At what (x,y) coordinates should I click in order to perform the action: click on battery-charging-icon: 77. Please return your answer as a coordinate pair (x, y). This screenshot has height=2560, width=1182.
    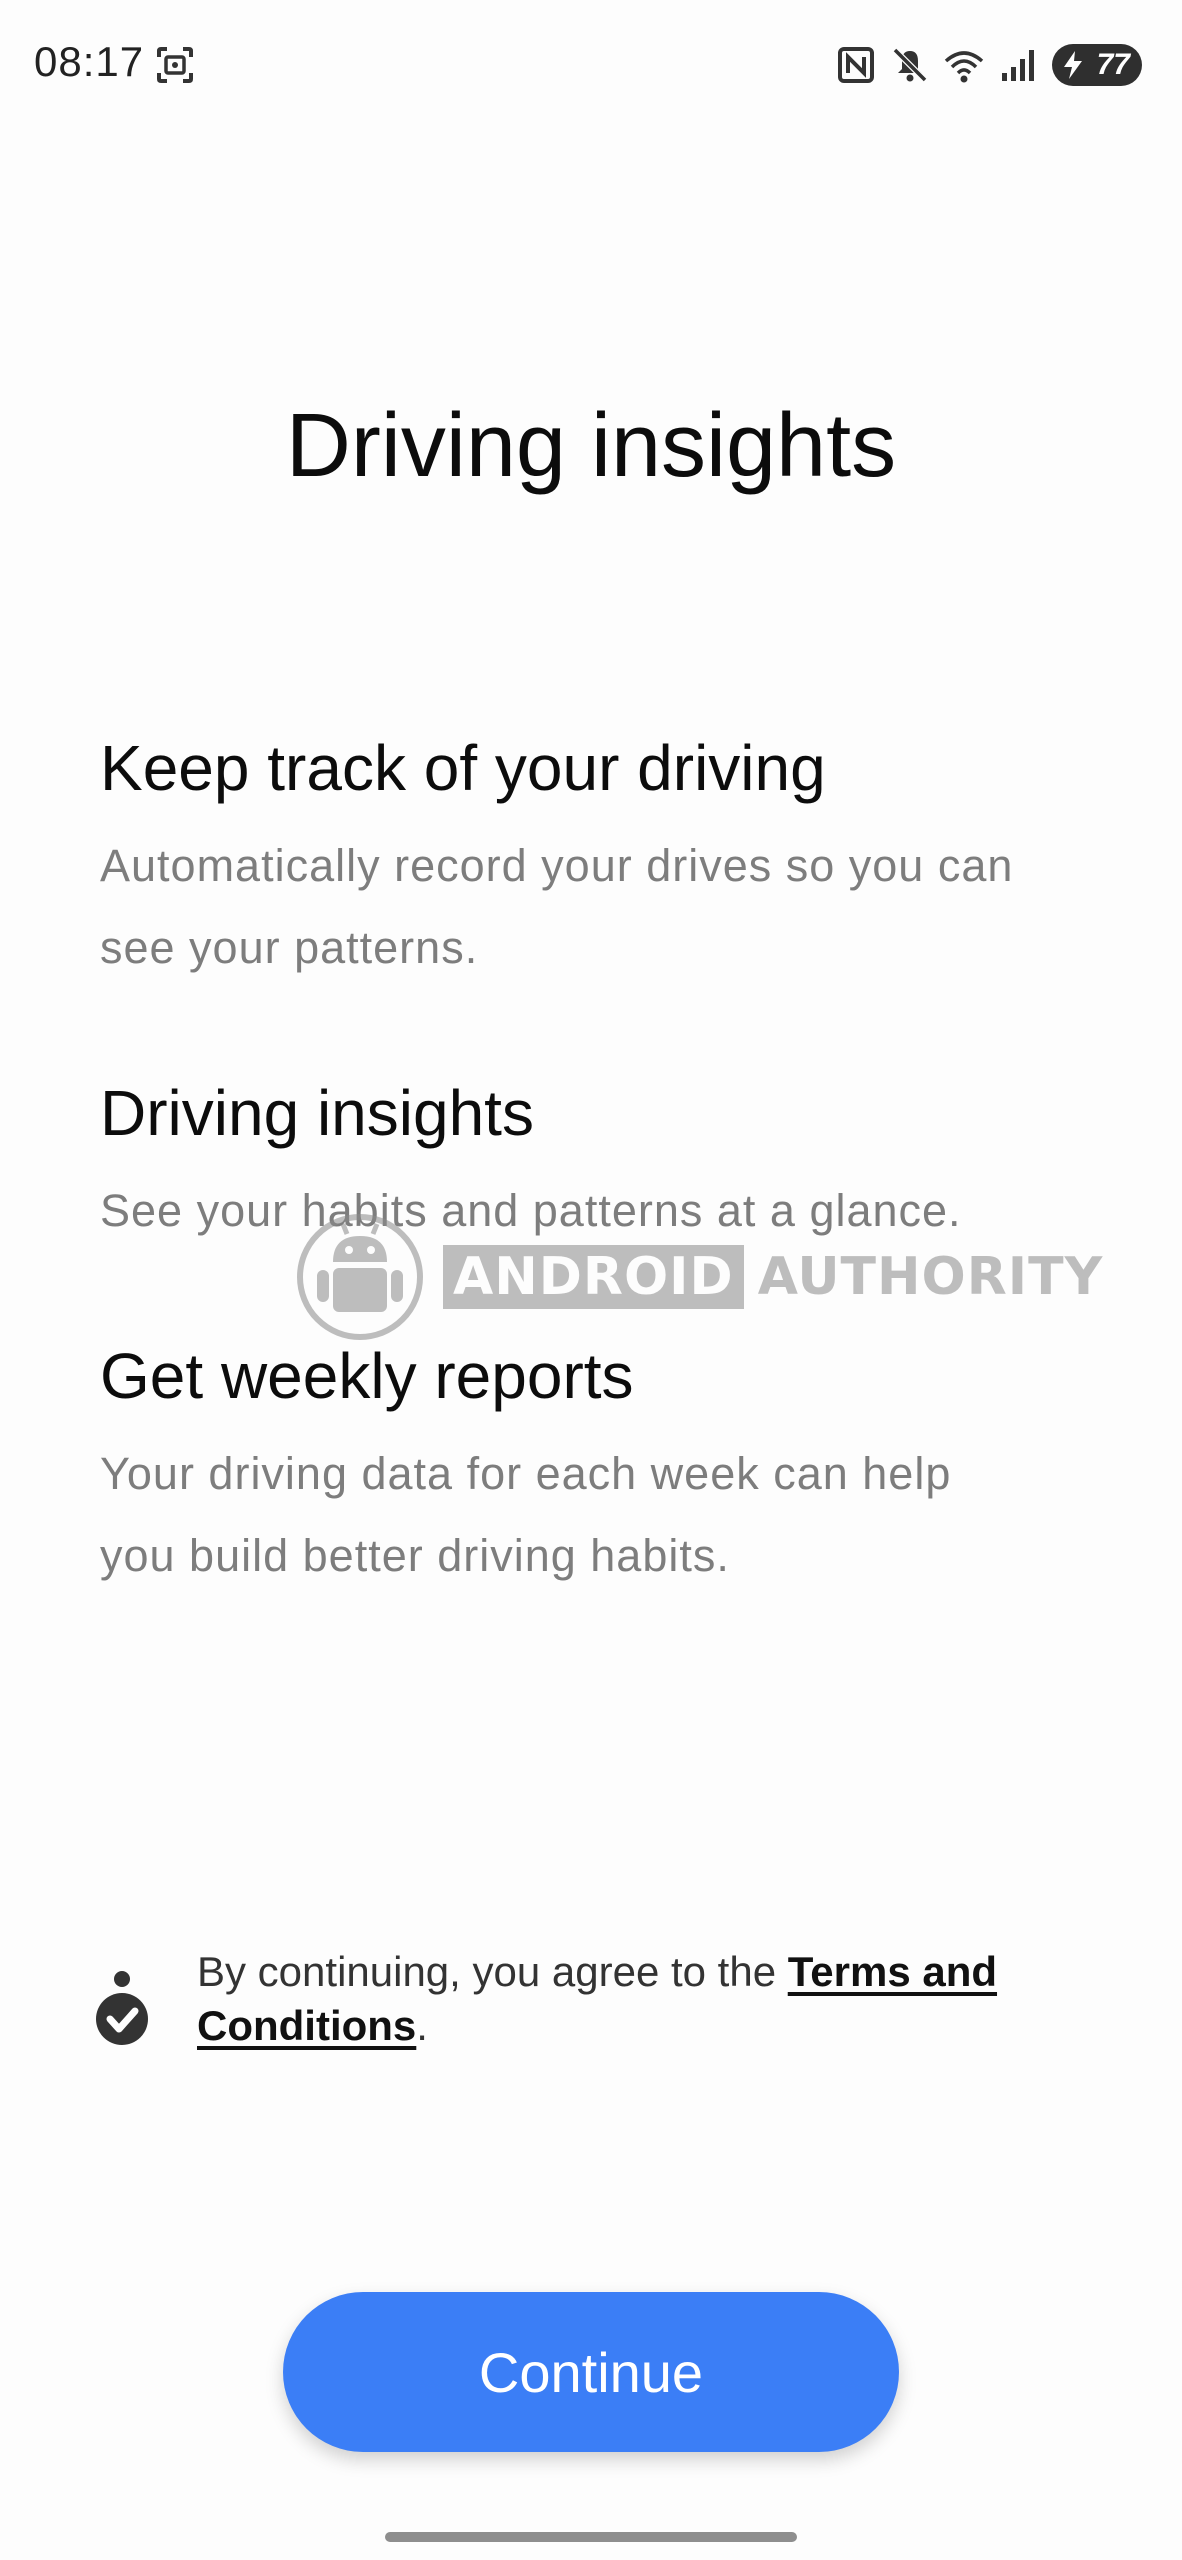
    Looking at the image, I should click on (1097, 65).